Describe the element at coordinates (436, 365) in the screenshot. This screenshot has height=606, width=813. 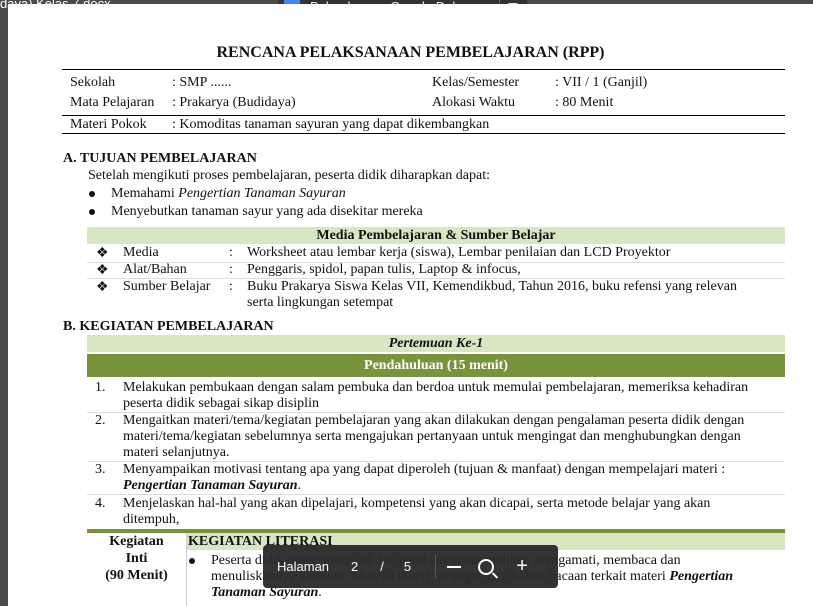
I see `intro-header: Pendahuluan (15 menit)` at that location.